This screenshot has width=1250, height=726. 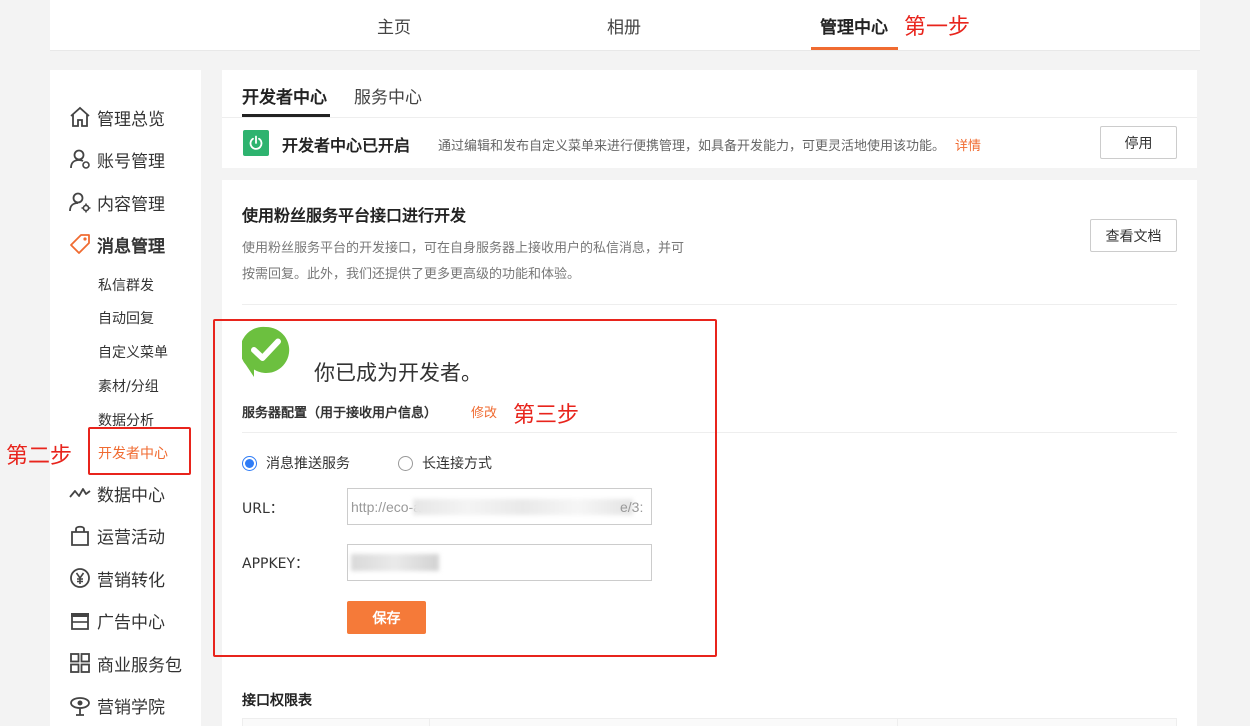 I want to click on topnav-album: 相册, so click(x=624, y=25).